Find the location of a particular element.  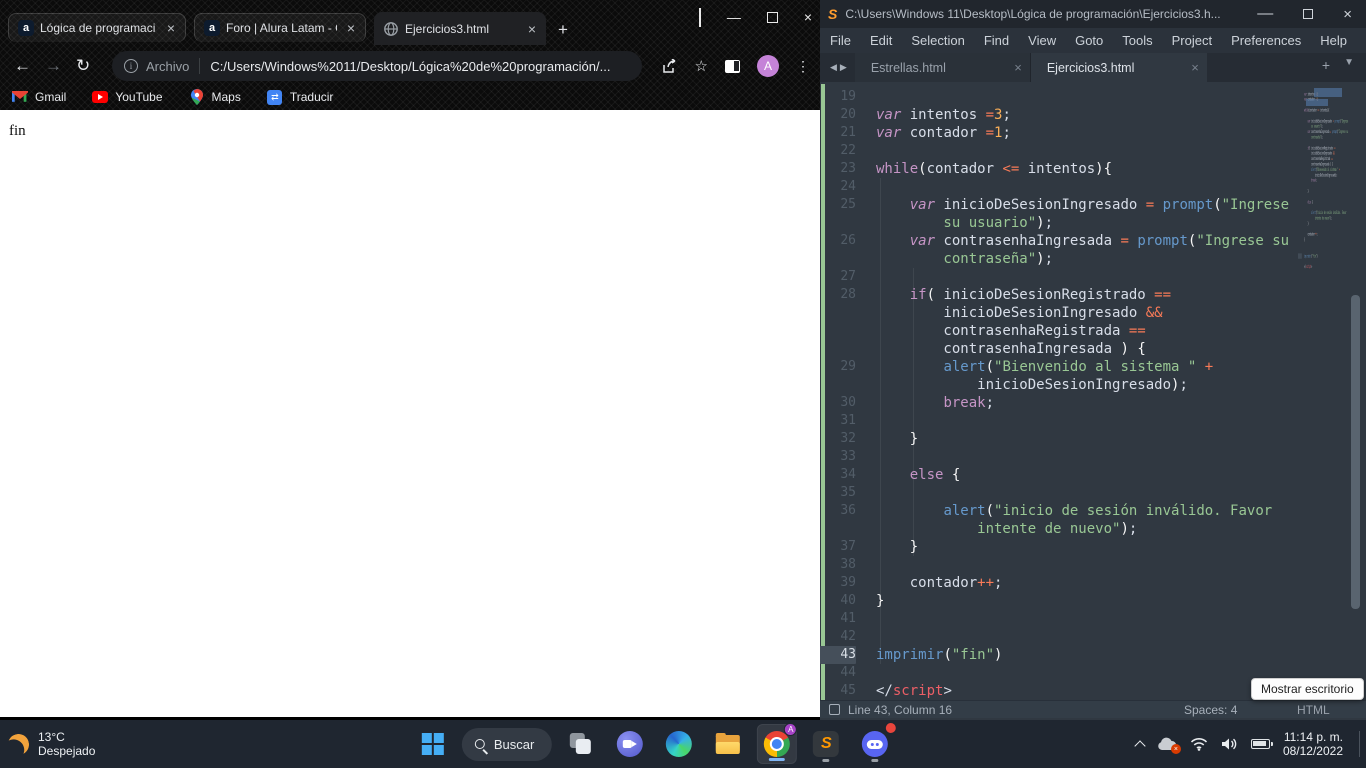

share-icon is located at coordinates (670, 66).